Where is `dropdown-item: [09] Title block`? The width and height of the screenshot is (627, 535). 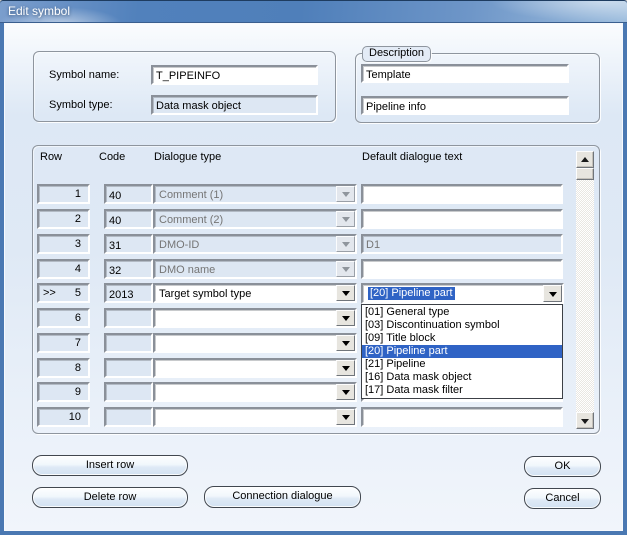 dropdown-item: [09] Title block is located at coordinates (462, 338).